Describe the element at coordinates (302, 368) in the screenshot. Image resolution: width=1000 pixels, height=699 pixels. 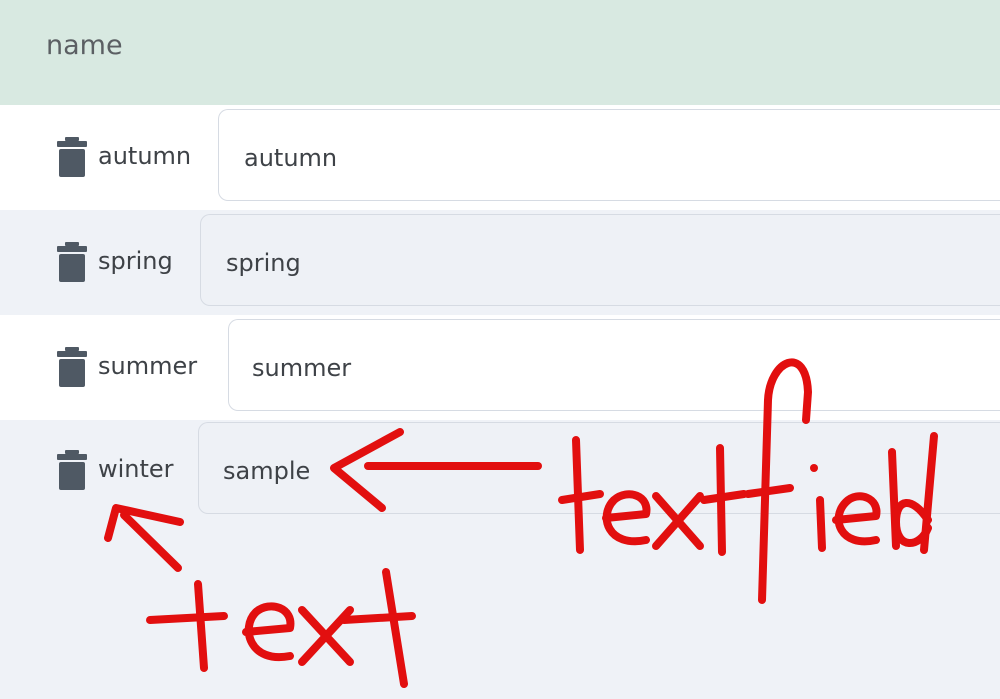
I see `name-field-value: summer` at that location.